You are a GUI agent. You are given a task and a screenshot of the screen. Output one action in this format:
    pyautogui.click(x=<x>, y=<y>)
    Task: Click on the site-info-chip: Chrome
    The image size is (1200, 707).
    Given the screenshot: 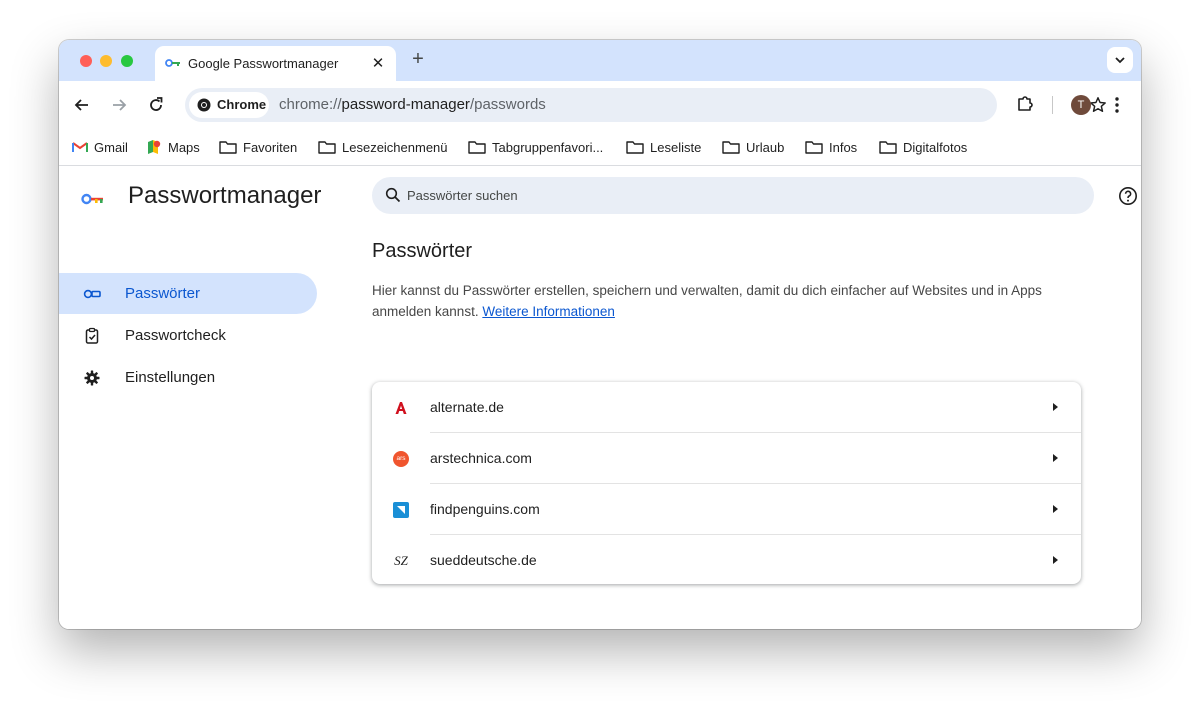 What is the action you would take?
    pyautogui.click(x=229, y=105)
    